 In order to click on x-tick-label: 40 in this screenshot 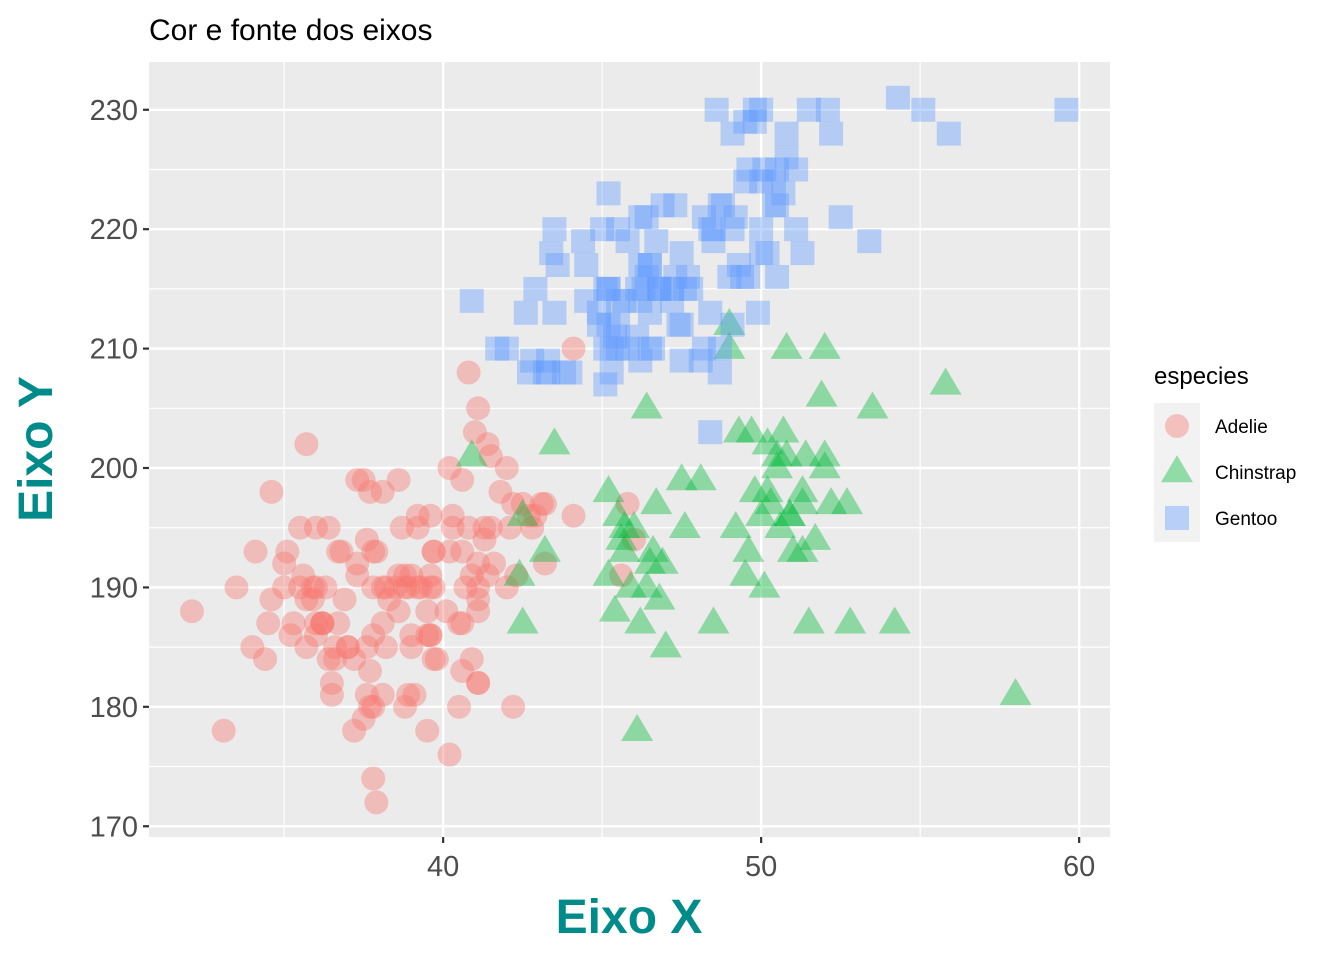, I will do `click(443, 867)`.